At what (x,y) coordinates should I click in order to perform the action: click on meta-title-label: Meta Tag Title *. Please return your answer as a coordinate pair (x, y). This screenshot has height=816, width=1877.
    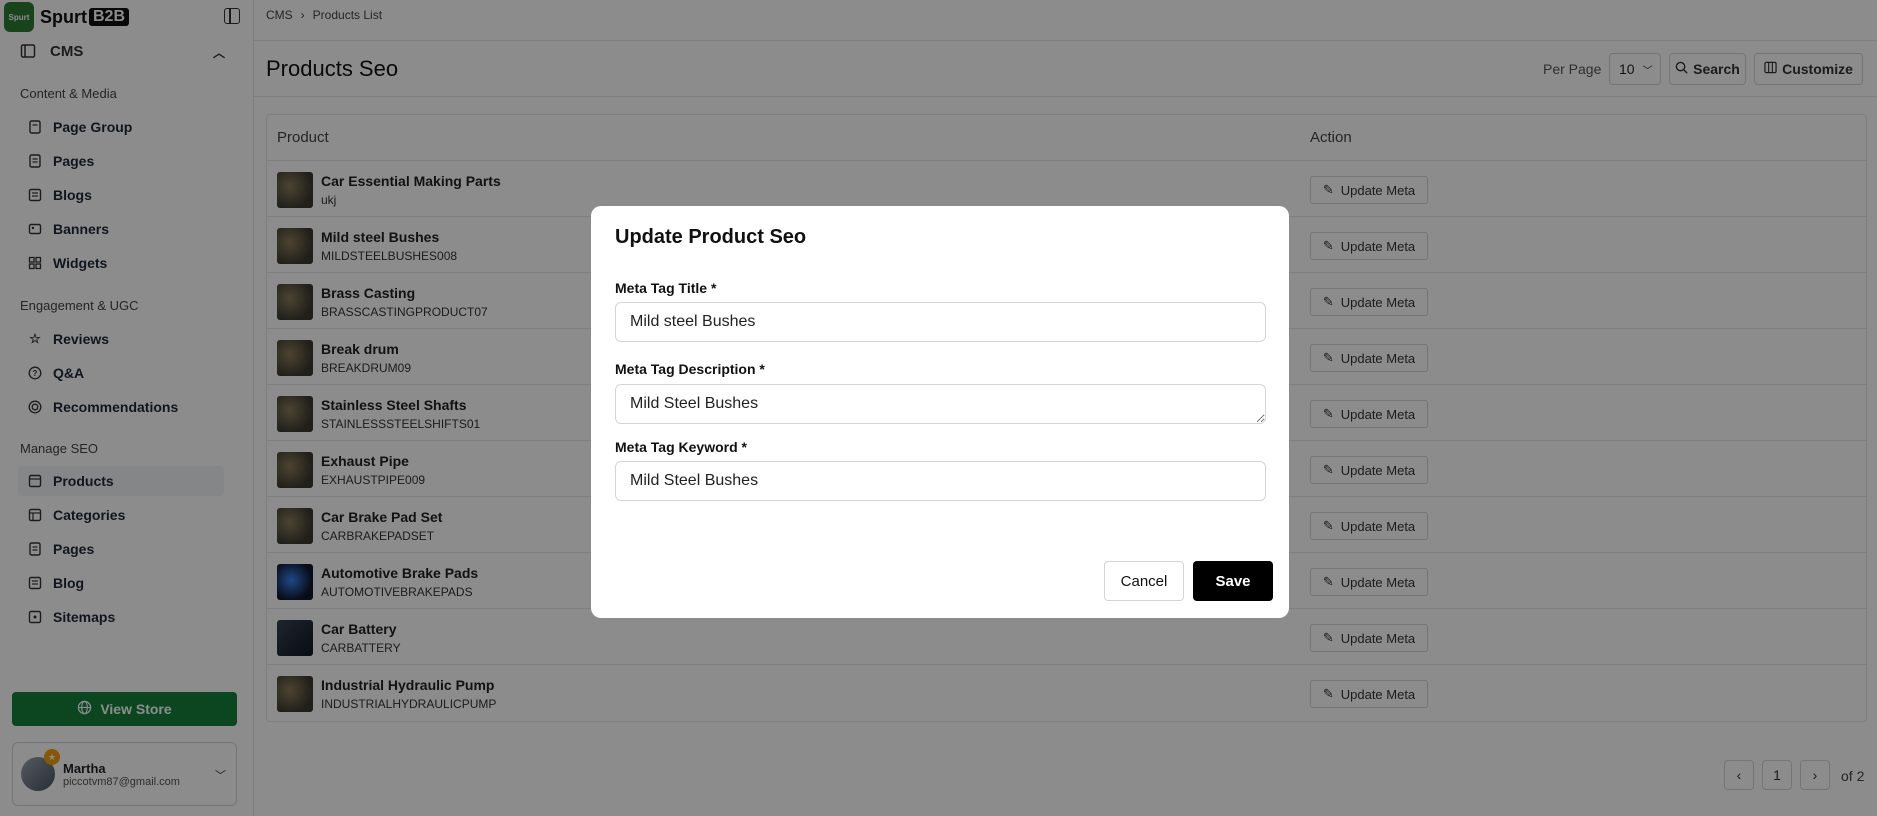
    Looking at the image, I should click on (666, 288).